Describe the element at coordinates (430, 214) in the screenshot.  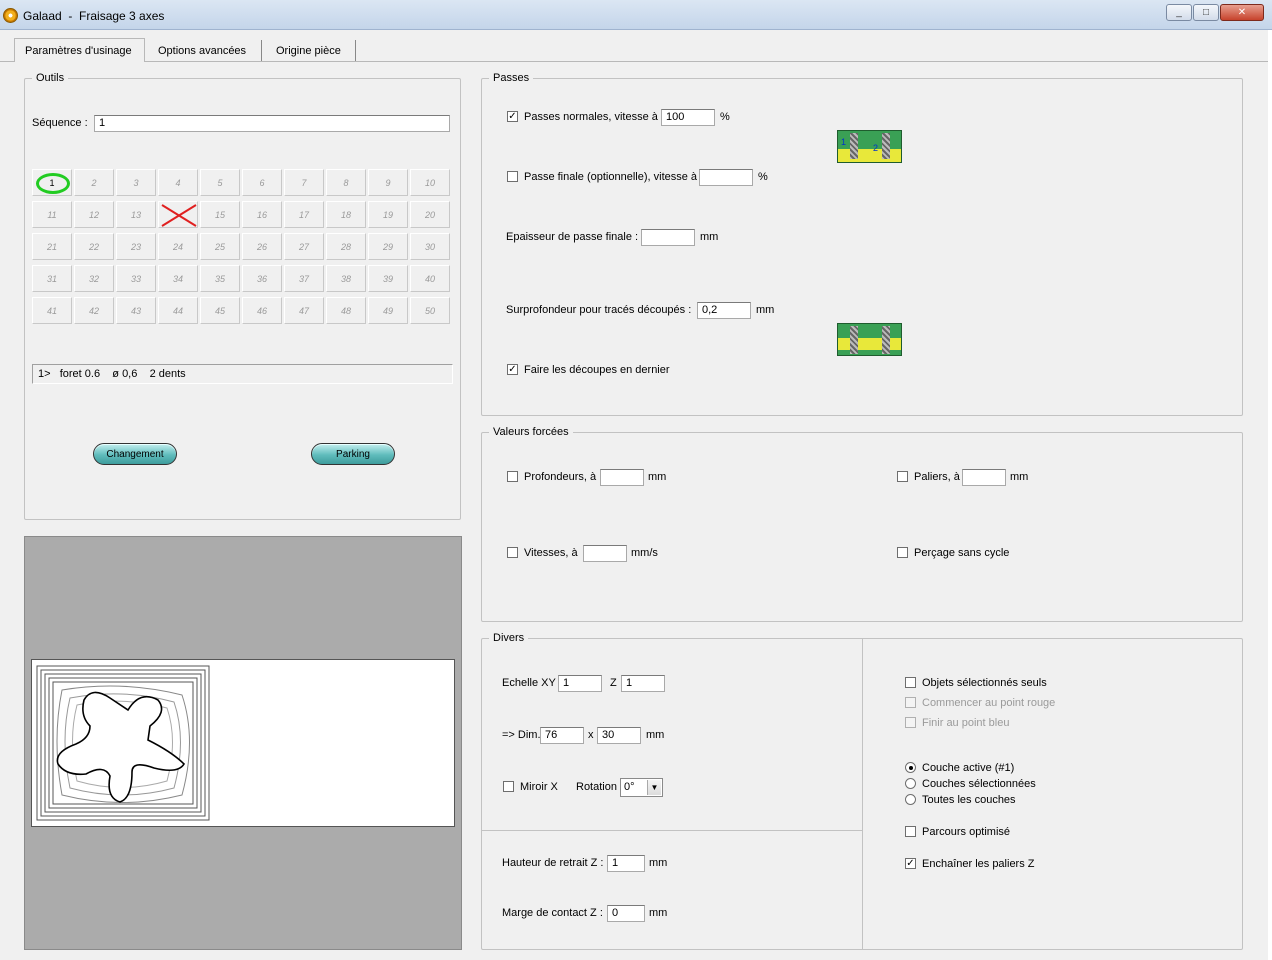
I see `tool-slot-20: 20` at that location.